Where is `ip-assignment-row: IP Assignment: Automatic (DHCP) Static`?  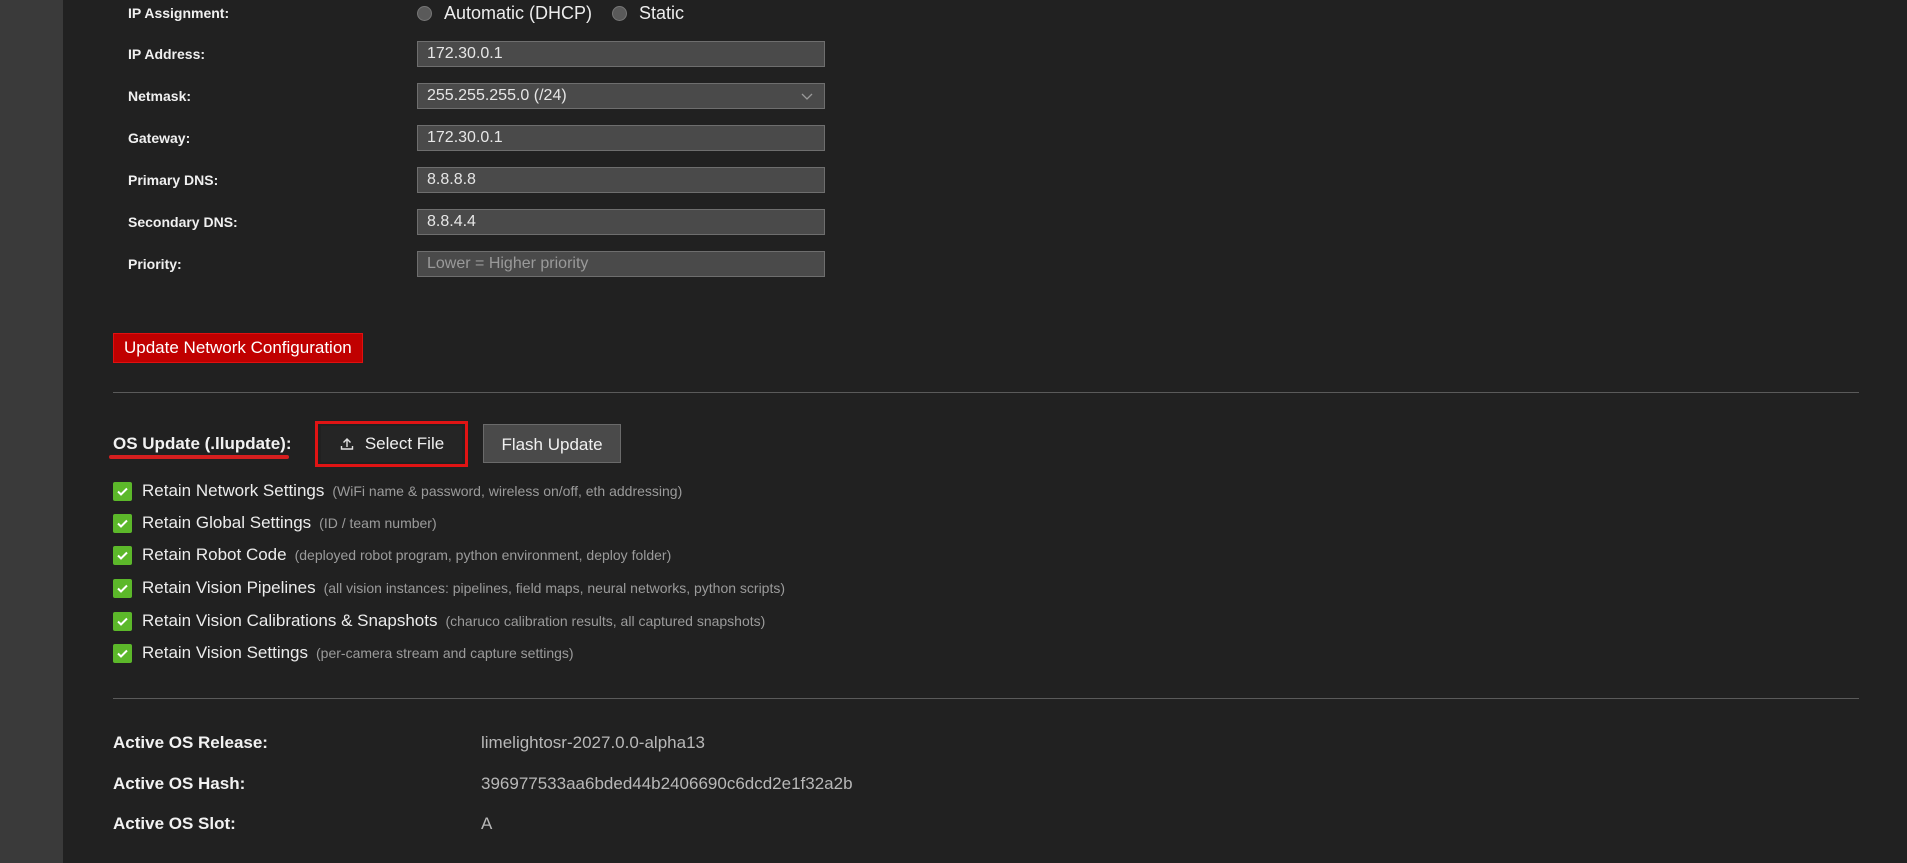
ip-assignment-row: IP Assignment: Automatic (DHCP) Static is located at coordinates (453, 16).